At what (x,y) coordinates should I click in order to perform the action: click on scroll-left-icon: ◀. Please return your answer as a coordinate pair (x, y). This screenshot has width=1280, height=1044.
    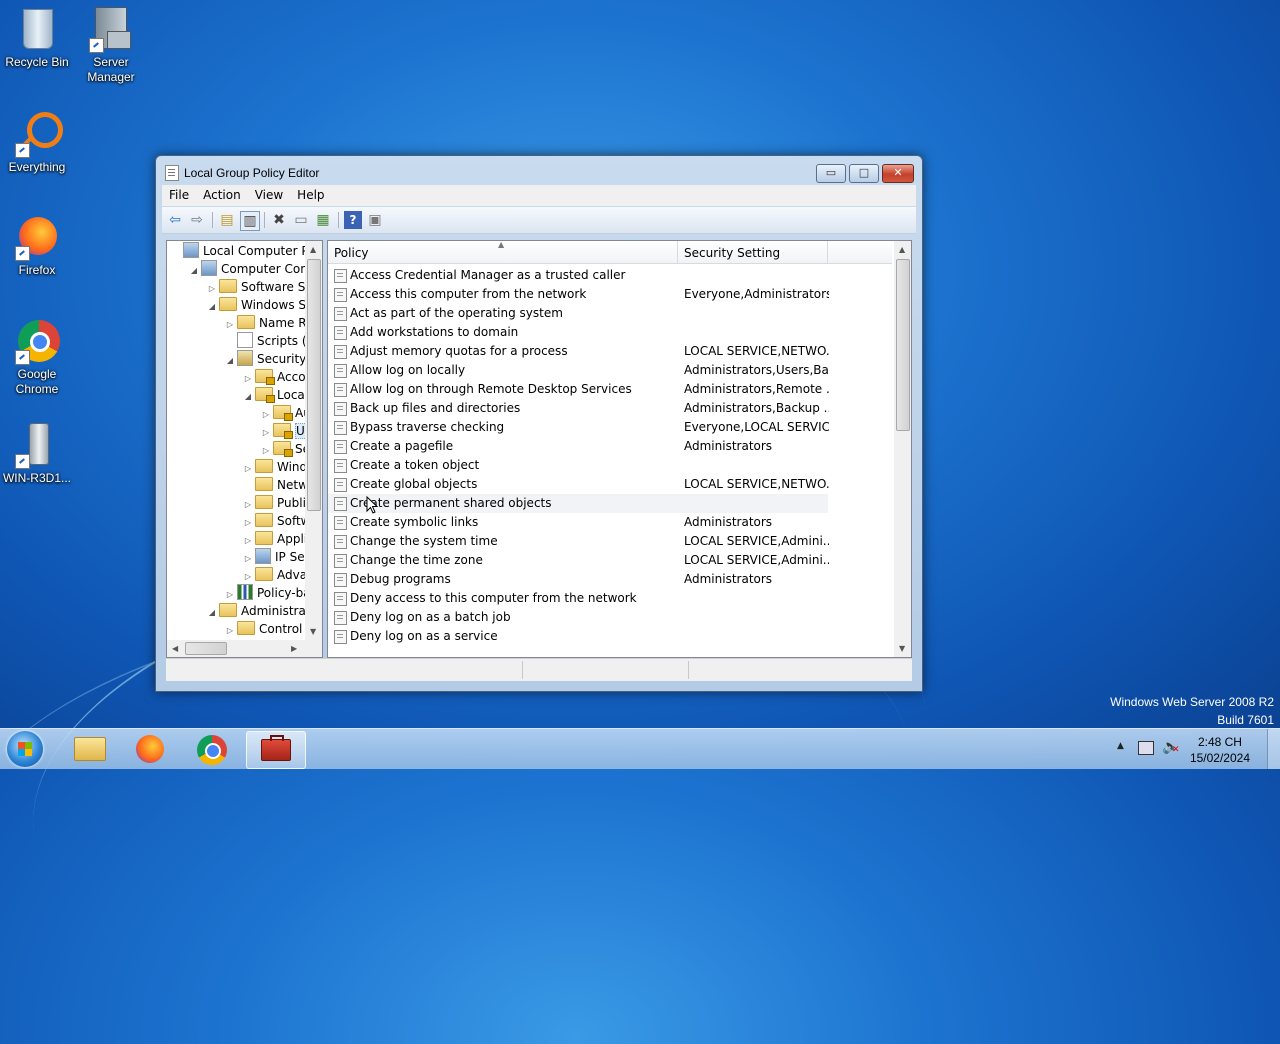
    Looking at the image, I should click on (175, 648).